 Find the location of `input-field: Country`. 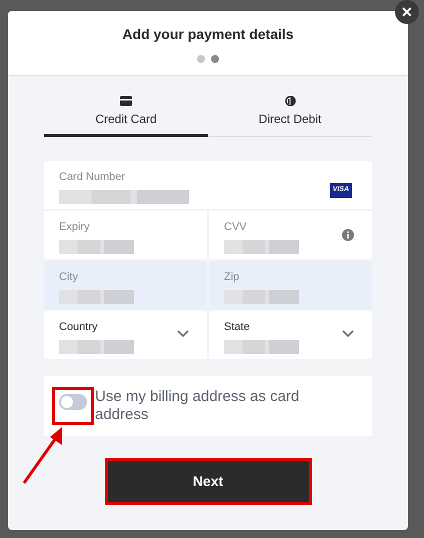

input-field: Country is located at coordinates (125, 335).